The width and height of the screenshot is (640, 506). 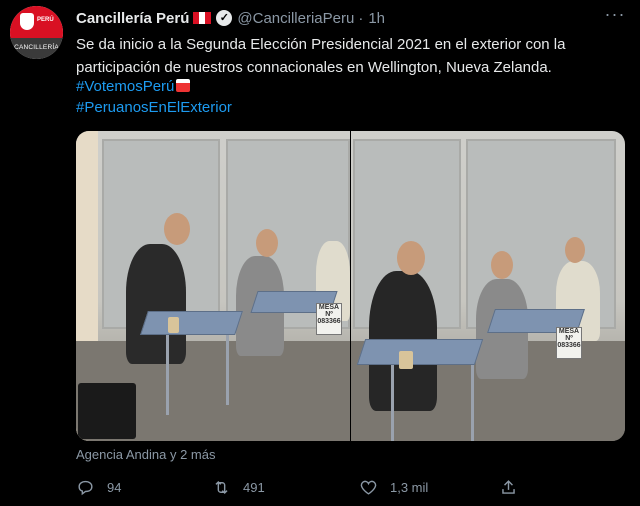 I want to click on reply-count: 94, so click(x=114, y=487).